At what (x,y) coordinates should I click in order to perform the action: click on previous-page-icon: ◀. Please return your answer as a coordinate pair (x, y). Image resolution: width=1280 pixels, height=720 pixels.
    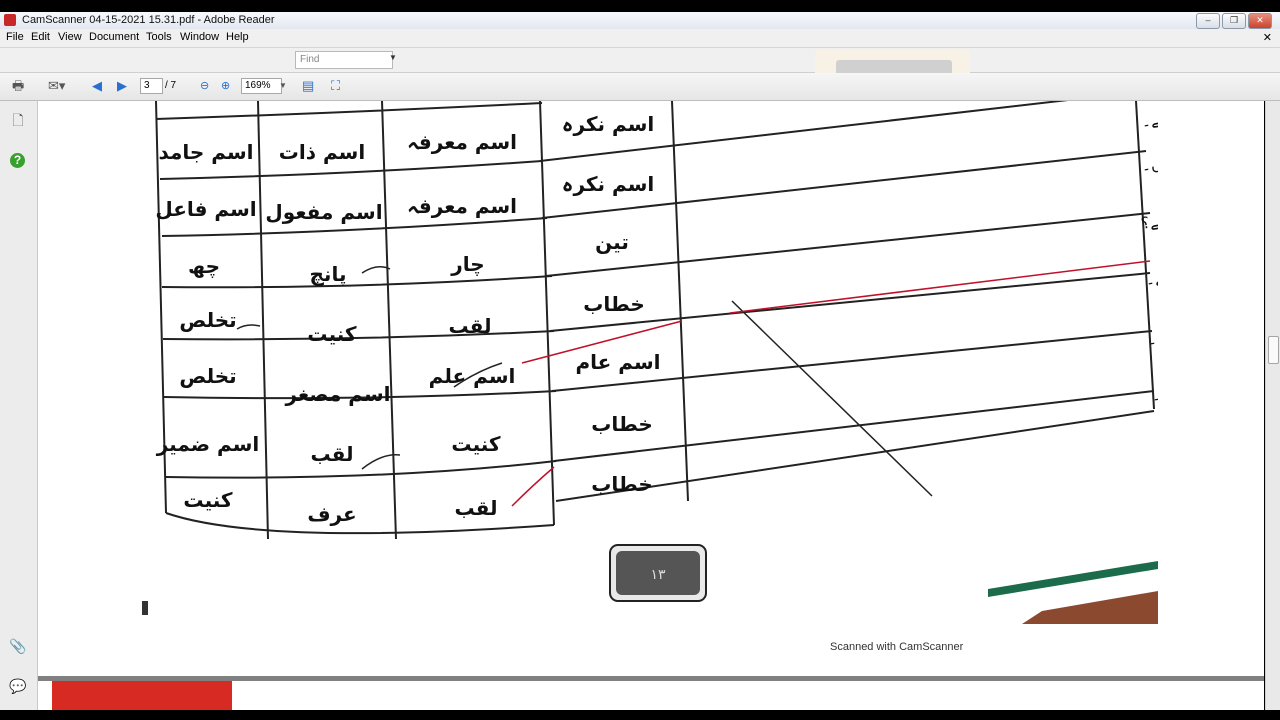
    Looking at the image, I should click on (97, 86).